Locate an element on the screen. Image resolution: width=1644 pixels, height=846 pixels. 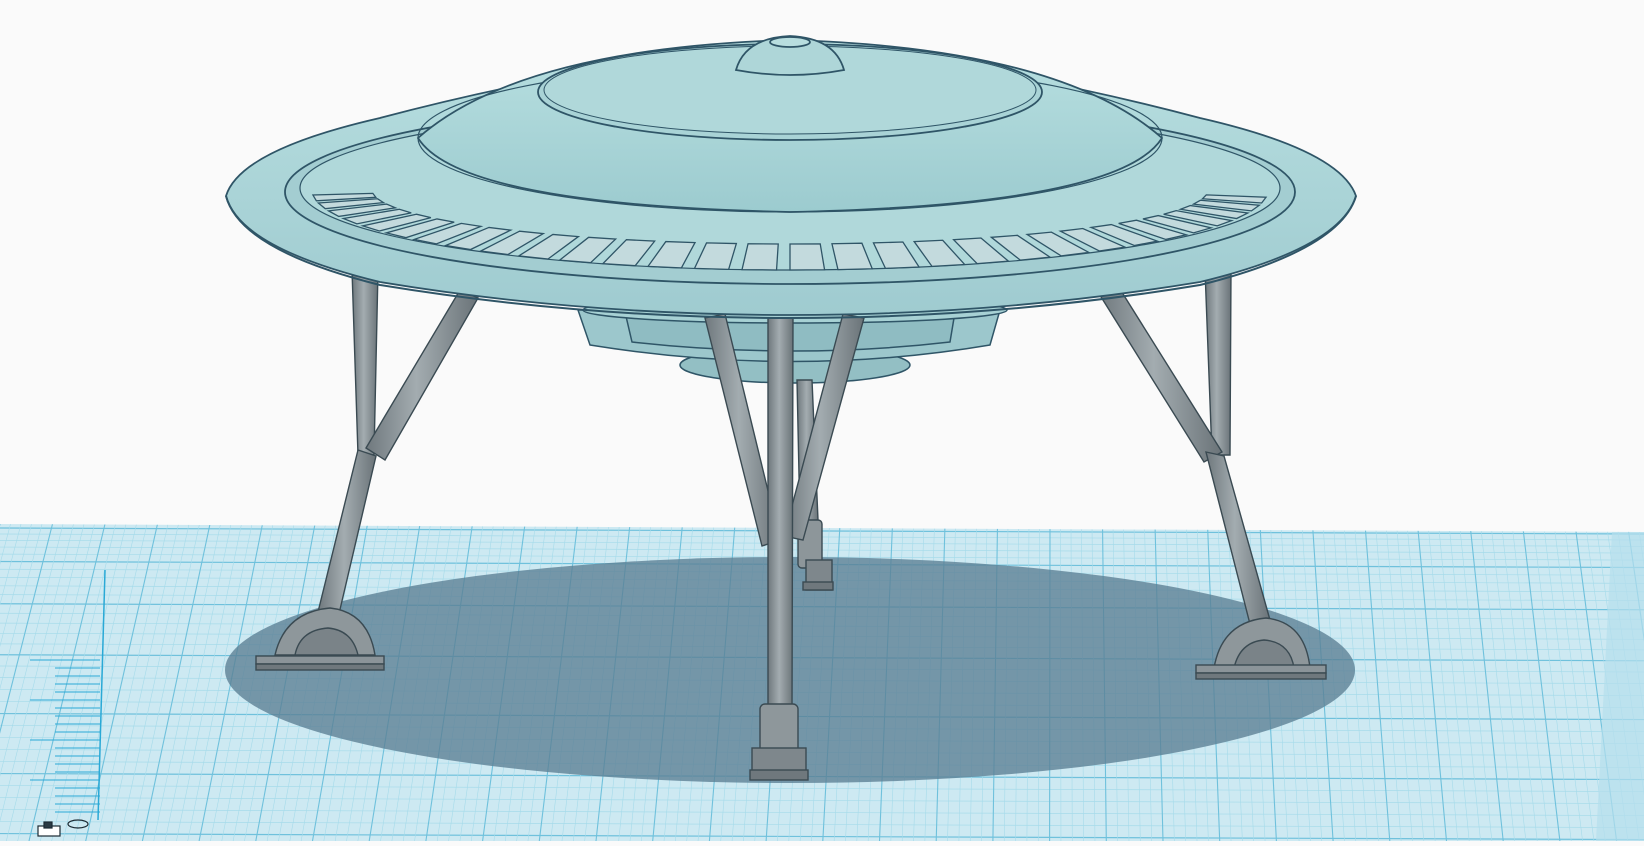
upper-dome is located at coordinates (790, 124).